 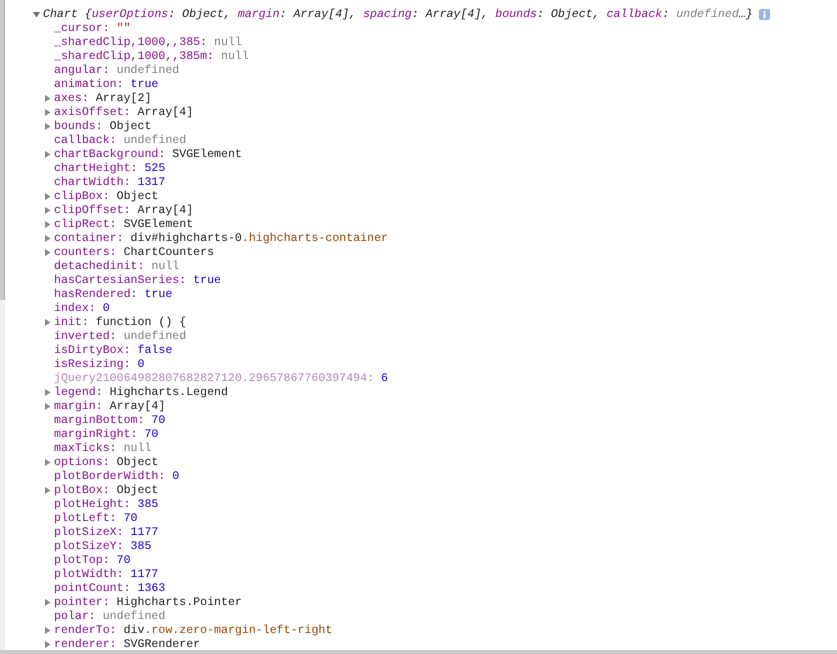 I want to click on property-entry: animation: true, so click(x=106, y=84).